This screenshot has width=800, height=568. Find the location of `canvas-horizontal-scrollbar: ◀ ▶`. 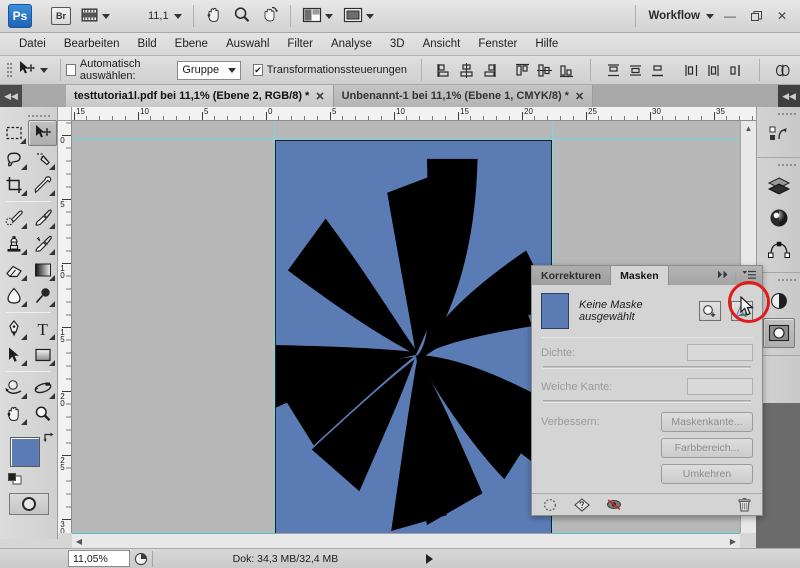

canvas-horizontal-scrollbar: ◀ ▶ is located at coordinates (406, 540).